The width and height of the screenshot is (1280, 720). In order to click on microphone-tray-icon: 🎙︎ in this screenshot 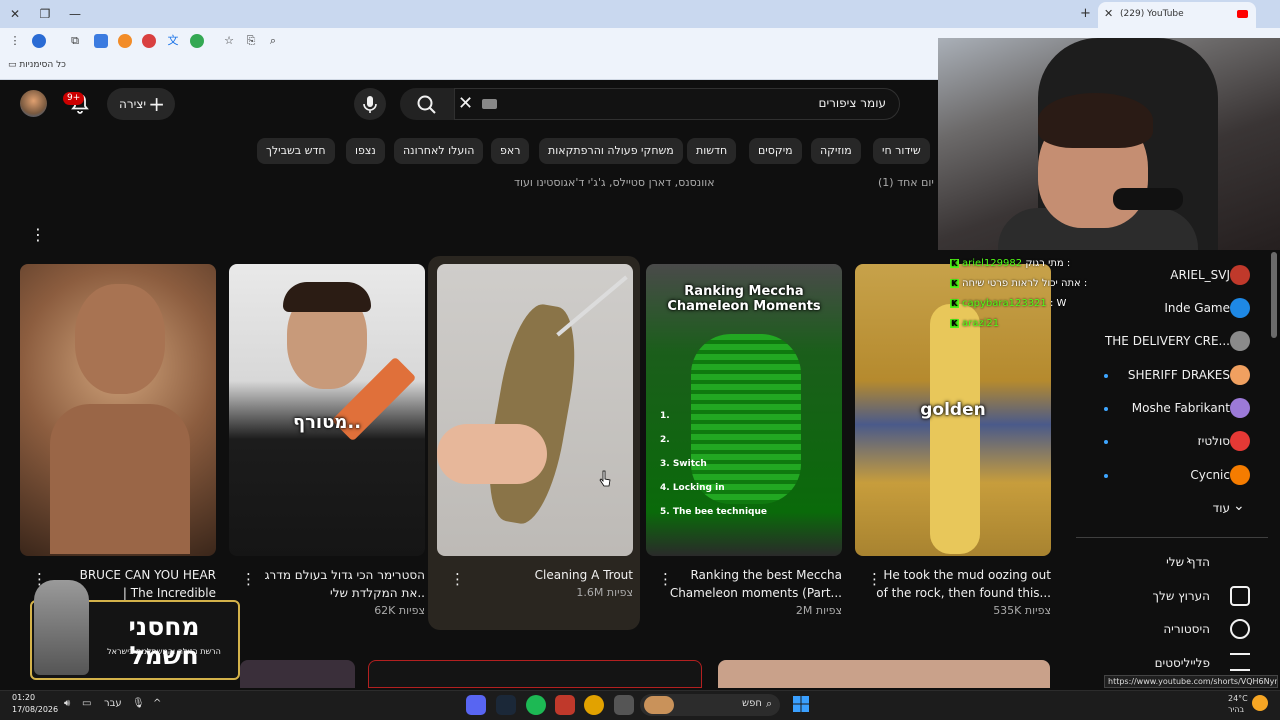, I will do `click(138, 703)`.